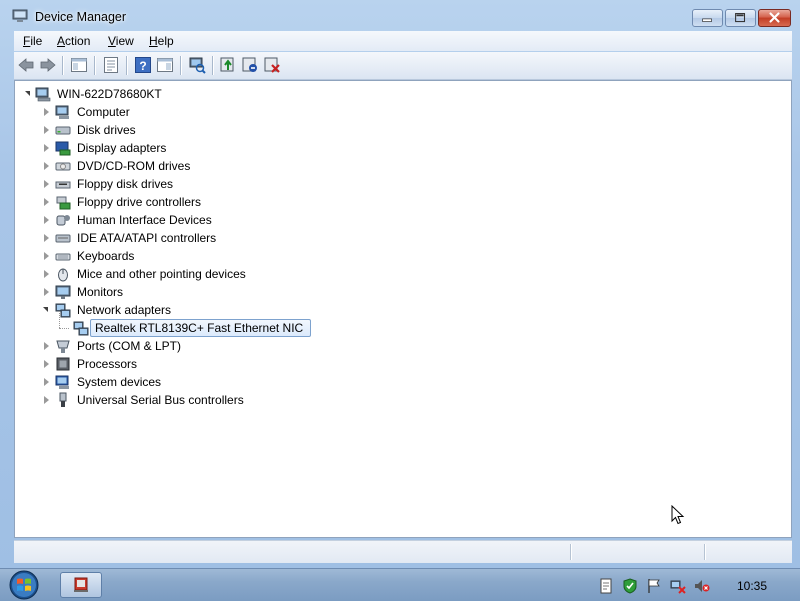 This screenshot has height=601, width=800. What do you see at coordinates (24, 585) in the screenshot?
I see `start-orb-icon` at bounding box center [24, 585].